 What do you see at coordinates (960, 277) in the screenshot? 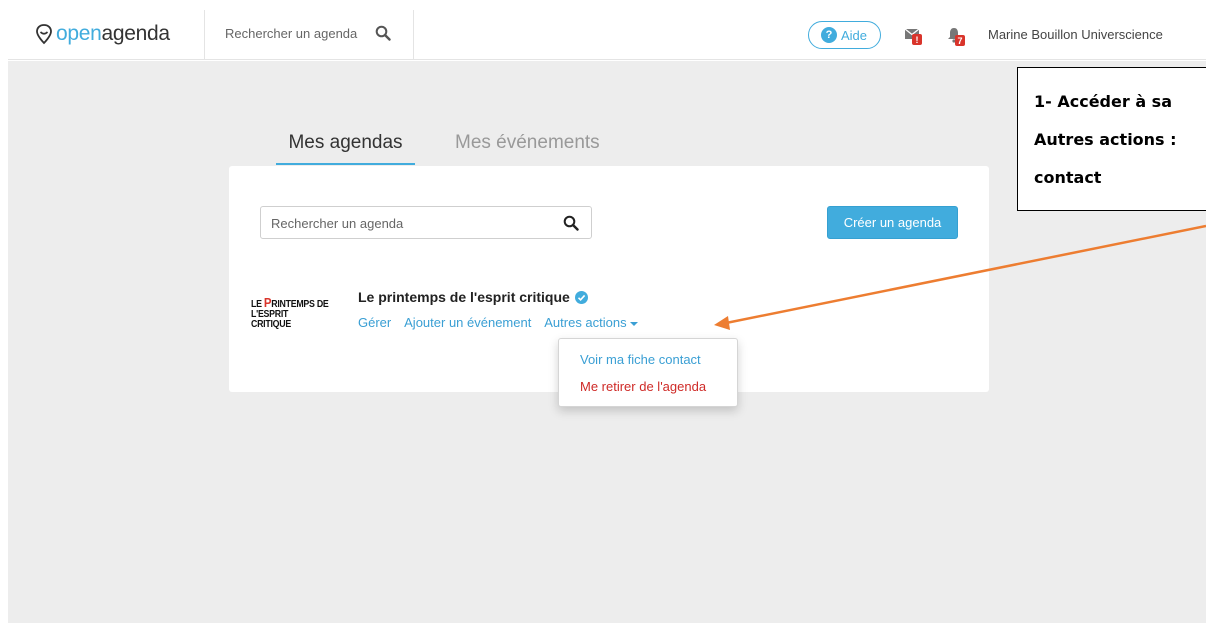
I see `annotation-arrow` at bounding box center [960, 277].